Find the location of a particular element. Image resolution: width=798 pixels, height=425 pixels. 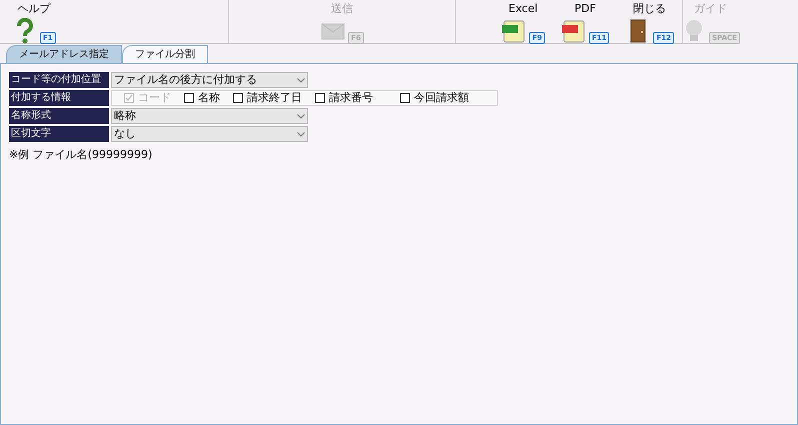

field-label: コード等の付加位置 is located at coordinates (59, 80).